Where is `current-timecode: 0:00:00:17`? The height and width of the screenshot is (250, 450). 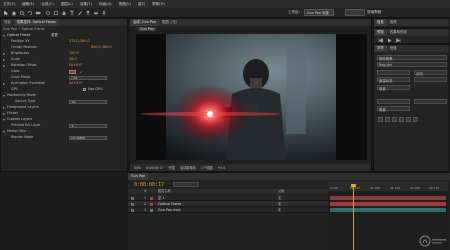
current-timecode: 0:00:00:17 is located at coordinates (149, 185).